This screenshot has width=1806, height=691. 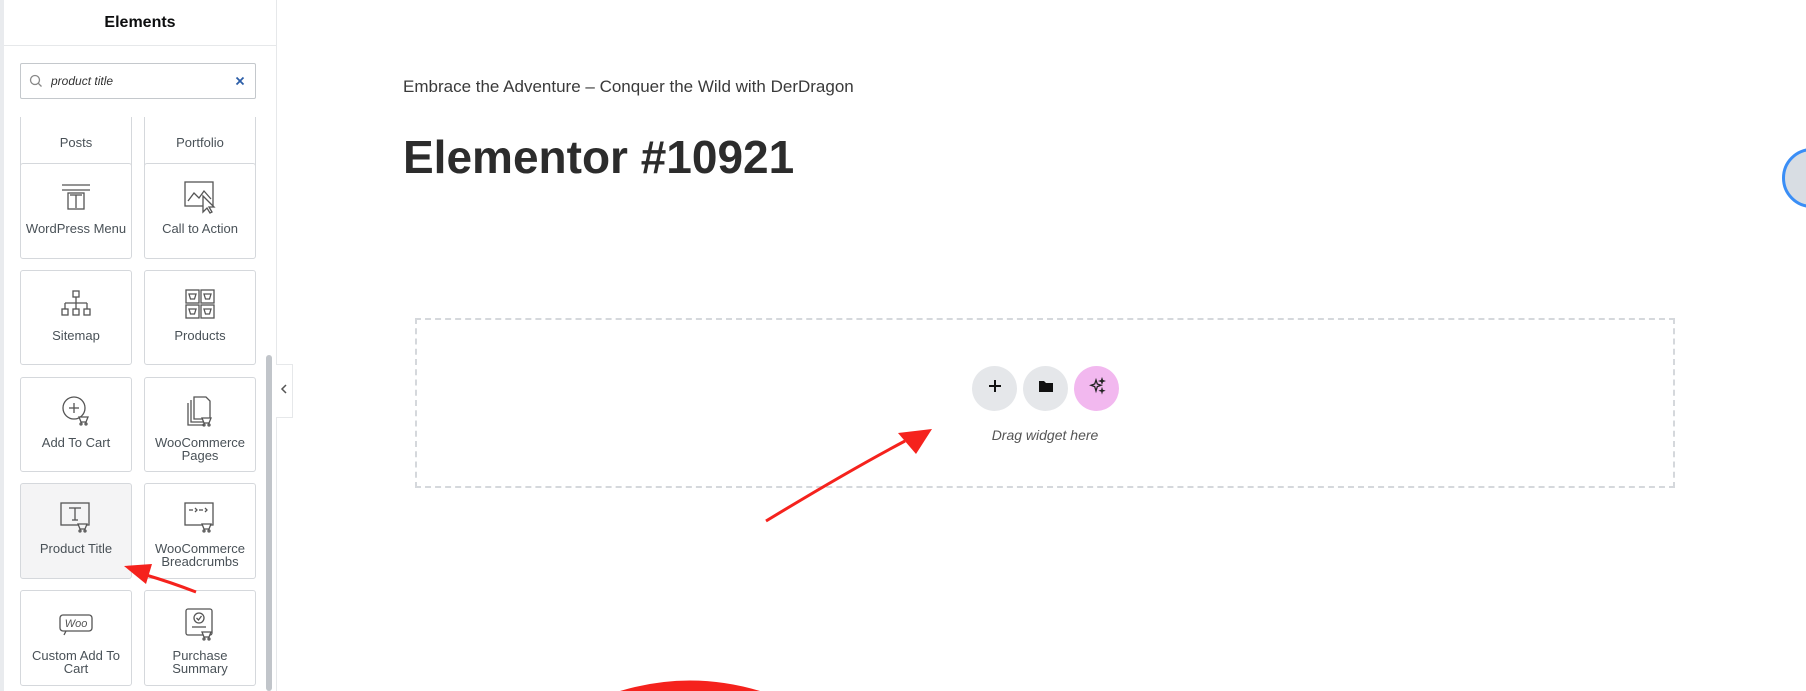 I want to click on purchase-summary-icon, so click(x=200, y=624).